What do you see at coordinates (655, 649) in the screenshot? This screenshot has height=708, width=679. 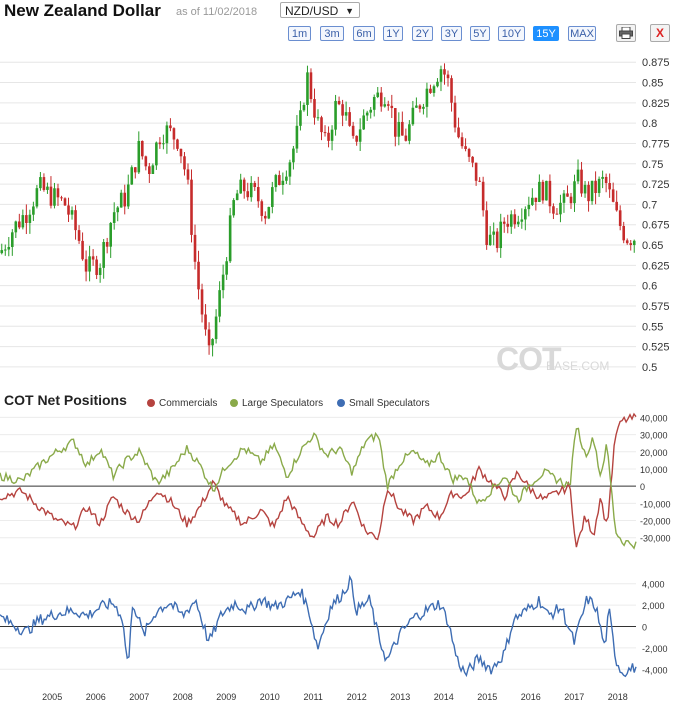 I see `small-spec-y-tick-label: -2,000` at bounding box center [655, 649].